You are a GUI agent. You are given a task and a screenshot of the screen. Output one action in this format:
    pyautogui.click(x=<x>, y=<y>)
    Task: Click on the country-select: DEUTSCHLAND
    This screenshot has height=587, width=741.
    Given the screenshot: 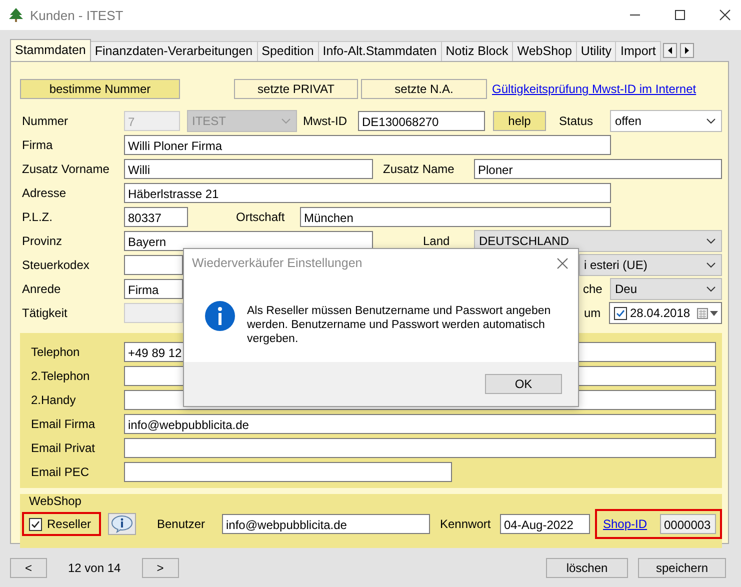 What is the action you would take?
    pyautogui.click(x=598, y=241)
    